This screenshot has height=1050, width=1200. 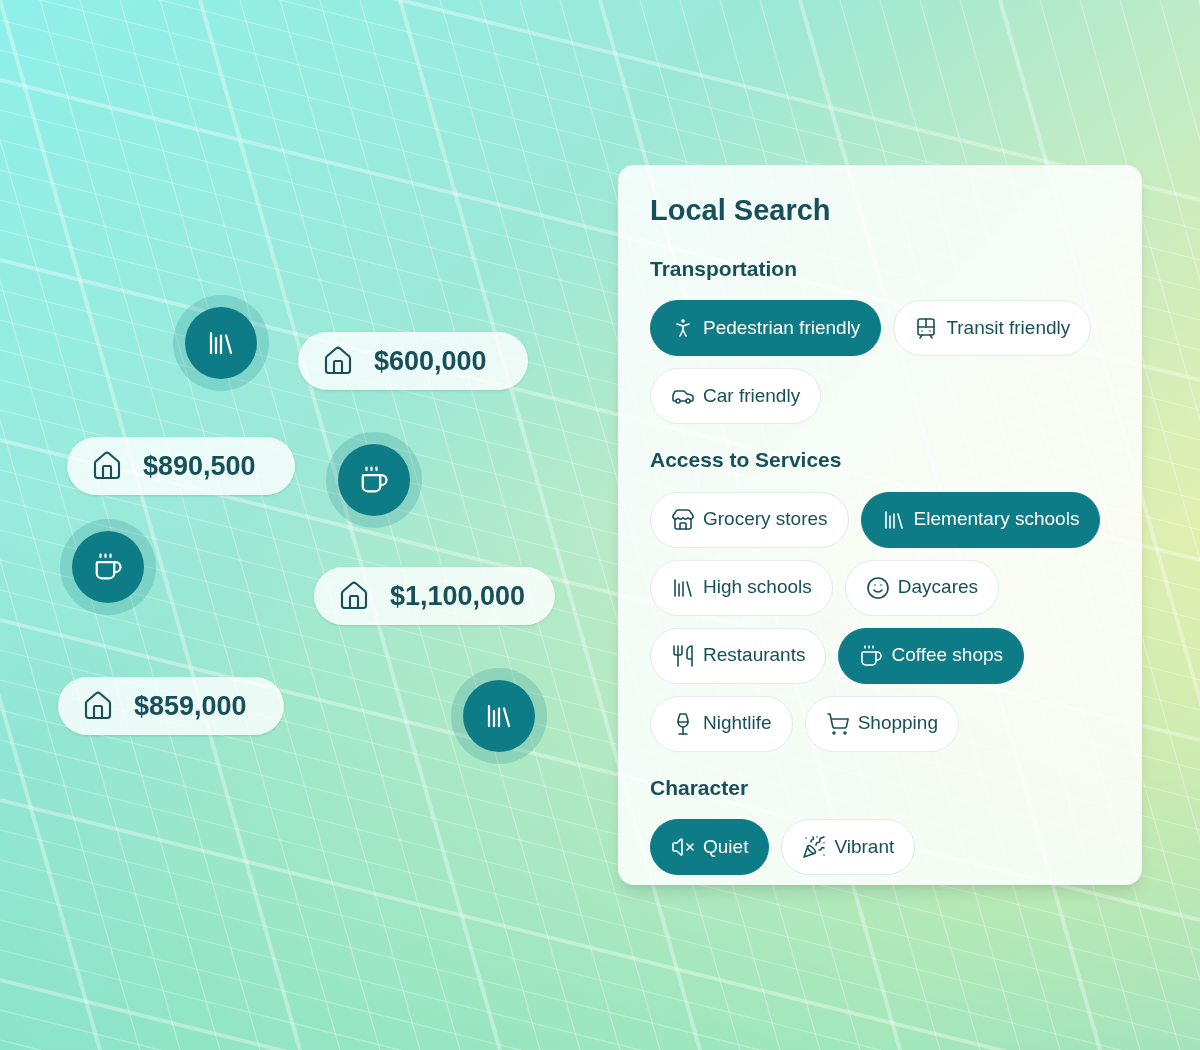 What do you see at coordinates (980, 519) in the screenshot?
I see `filter-chip: Elementary schools` at bounding box center [980, 519].